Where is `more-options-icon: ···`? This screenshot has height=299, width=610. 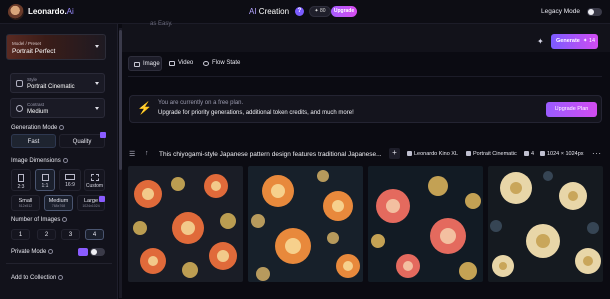
more-options-icon: ··· is located at coordinates (597, 153).